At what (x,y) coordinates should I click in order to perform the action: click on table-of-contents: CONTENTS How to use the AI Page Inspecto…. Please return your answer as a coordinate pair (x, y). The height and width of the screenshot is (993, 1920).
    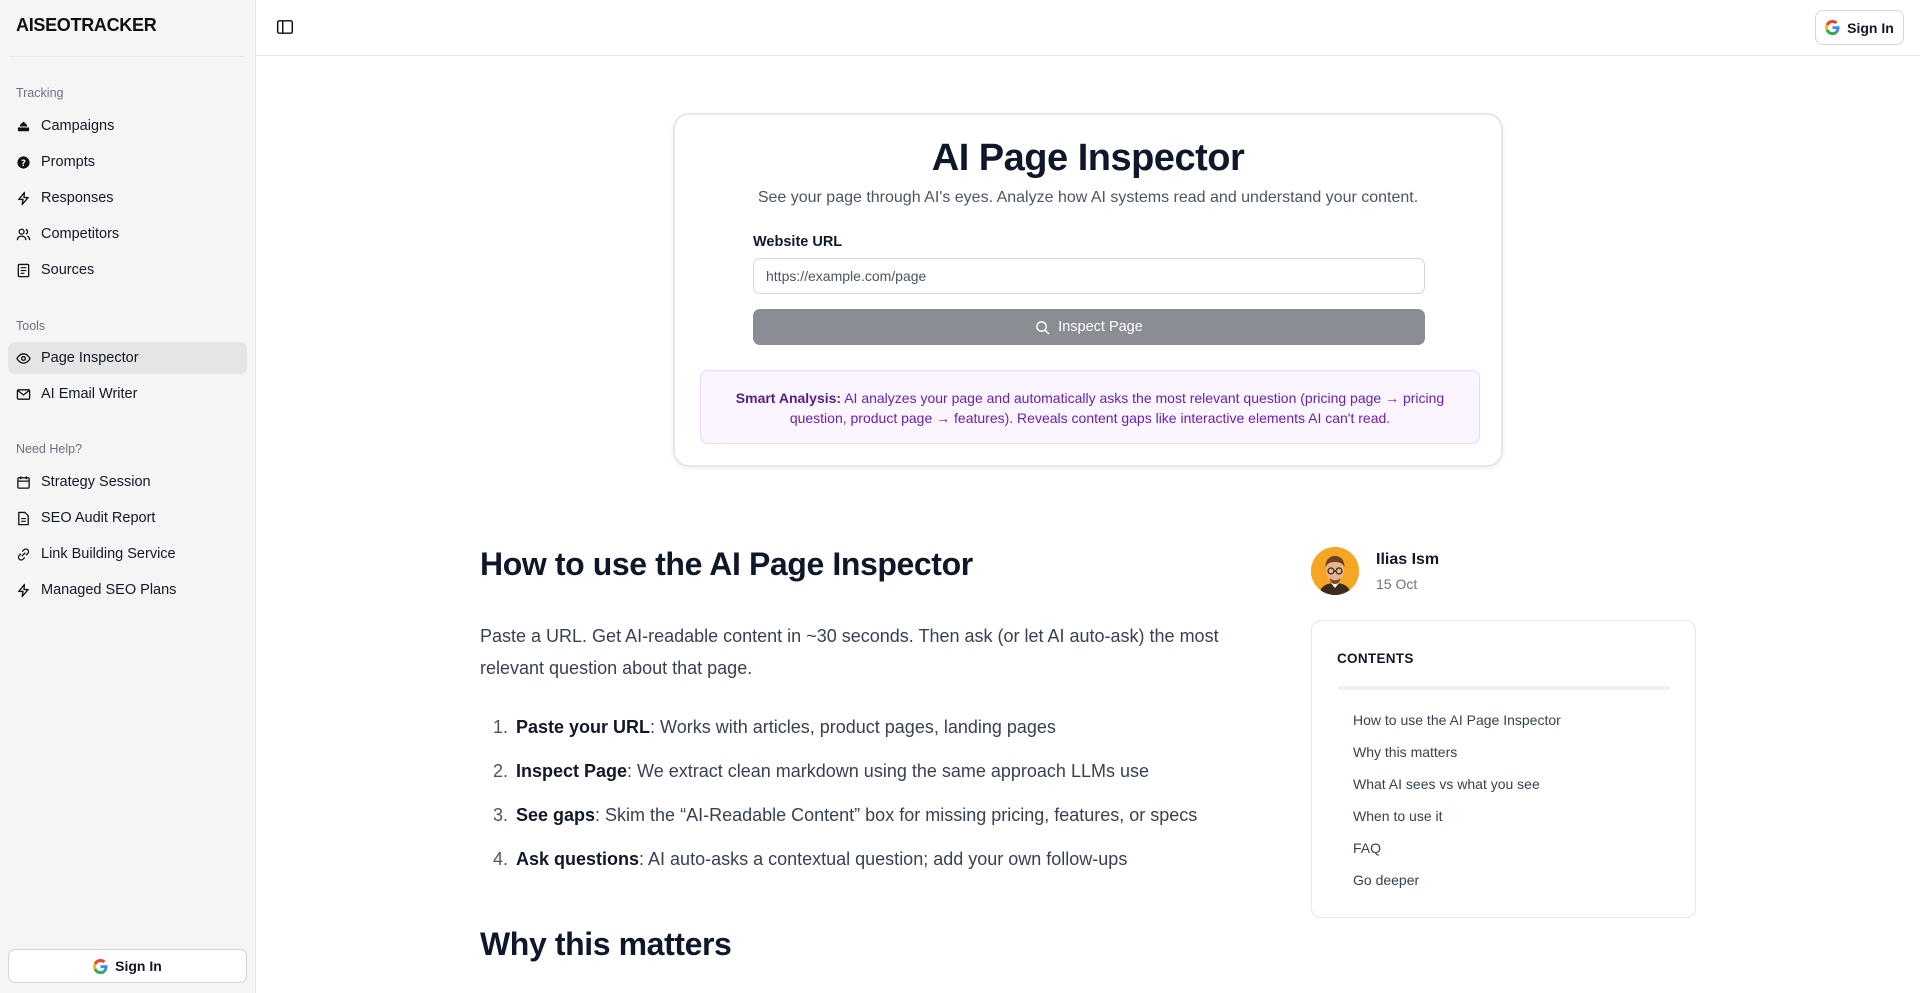
    Looking at the image, I should click on (1503, 769).